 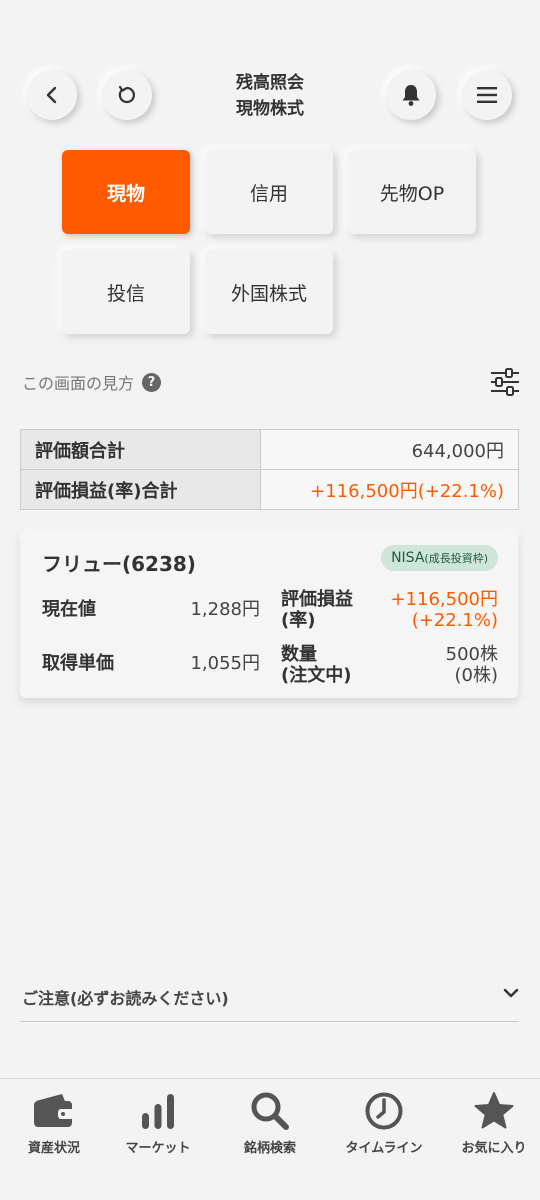 What do you see at coordinates (152, 382) in the screenshot?
I see `question-icon: ?` at bounding box center [152, 382].